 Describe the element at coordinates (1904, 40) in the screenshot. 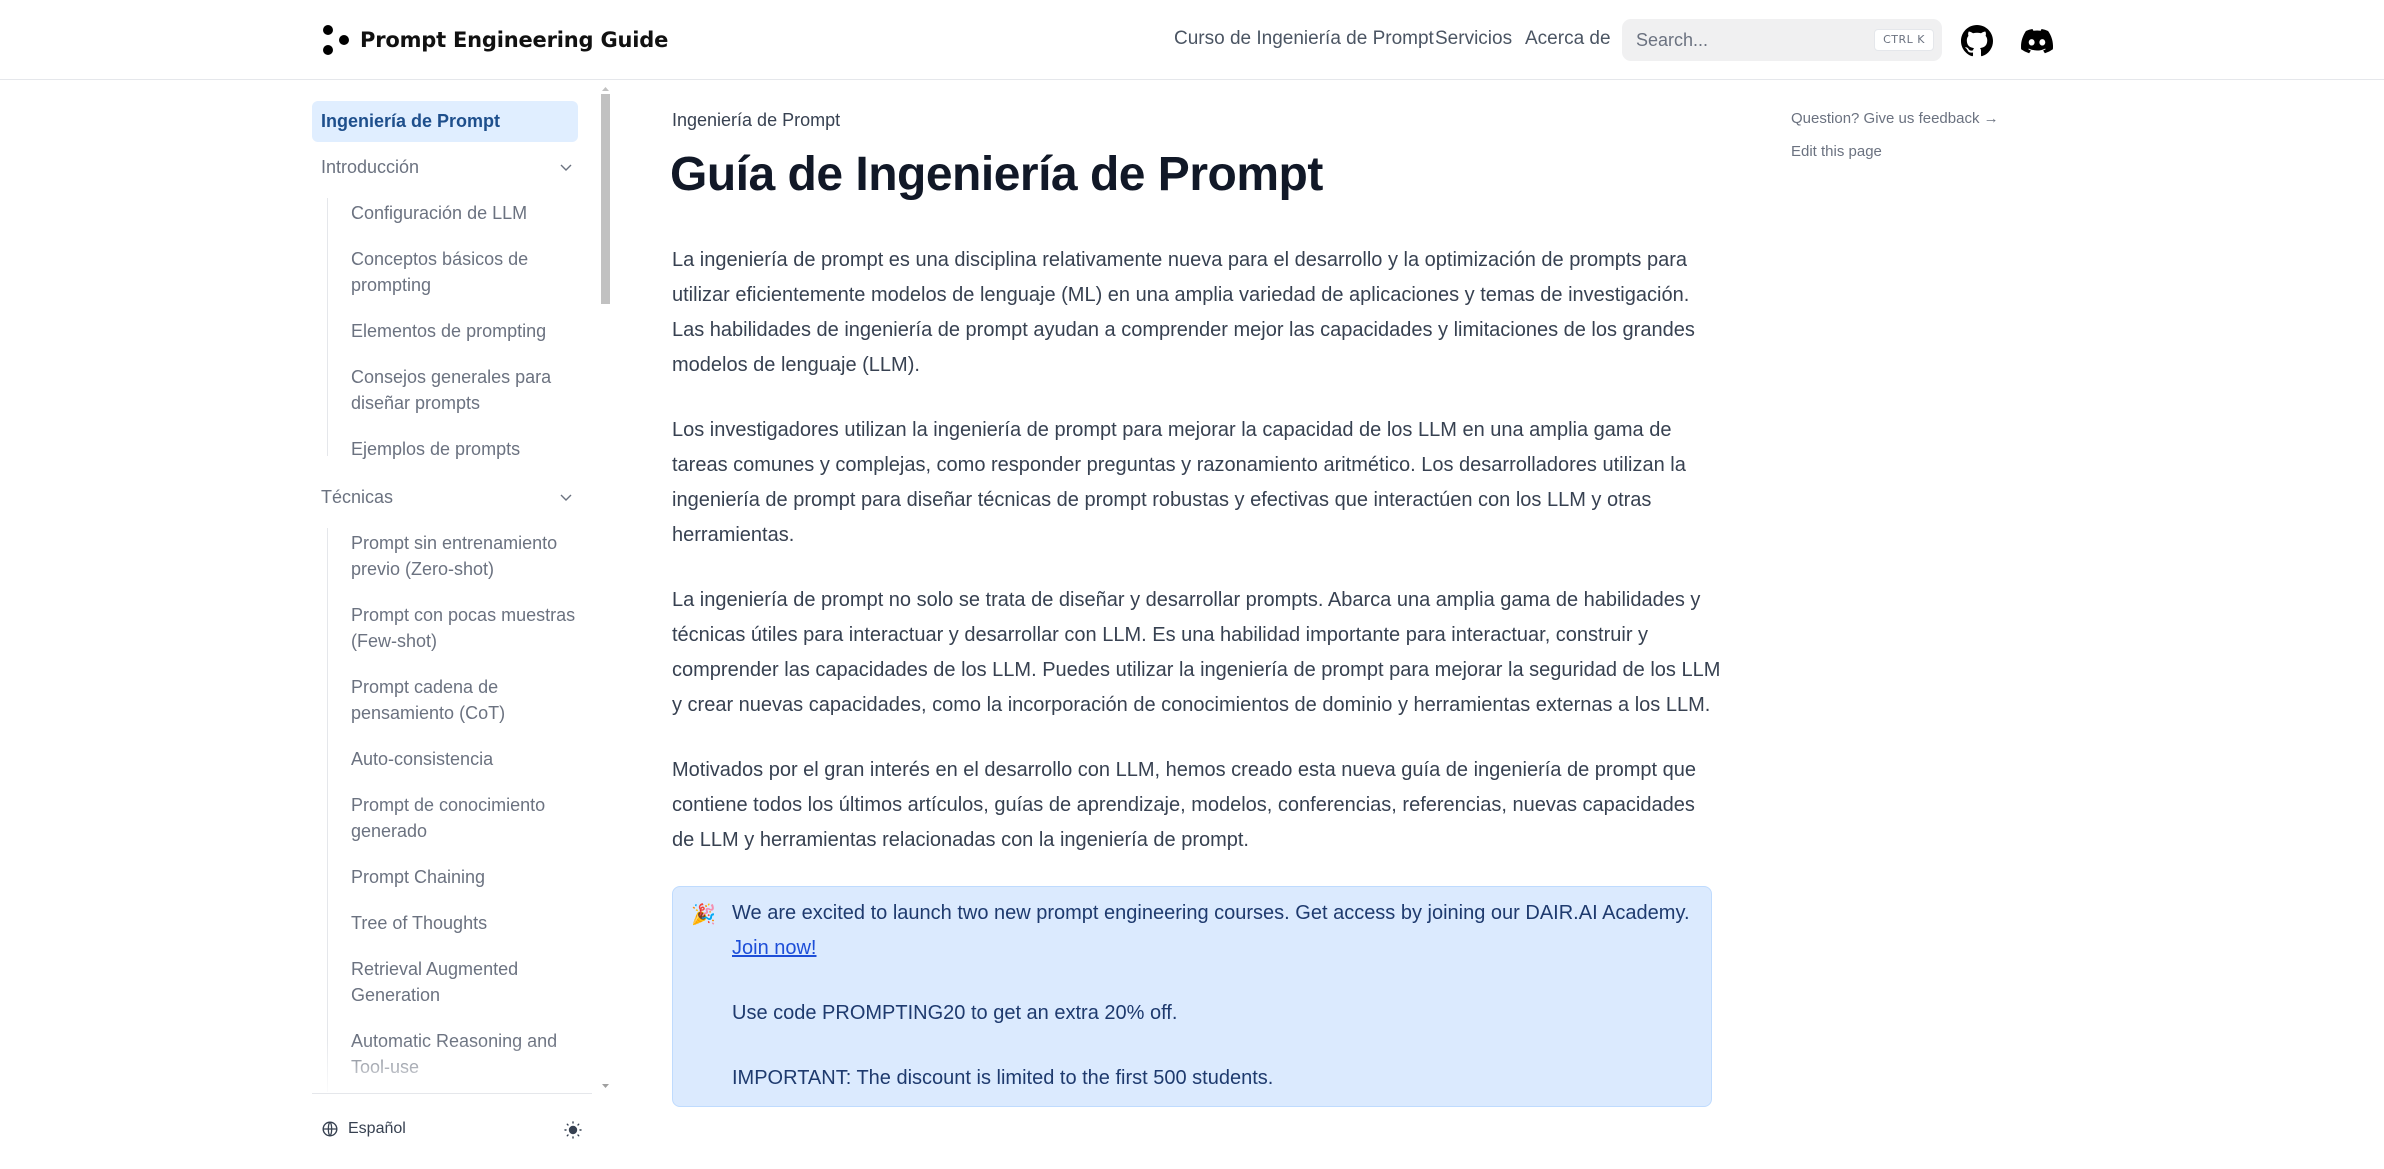

I see `search-shortcut-hint: CTRL K` at that location.